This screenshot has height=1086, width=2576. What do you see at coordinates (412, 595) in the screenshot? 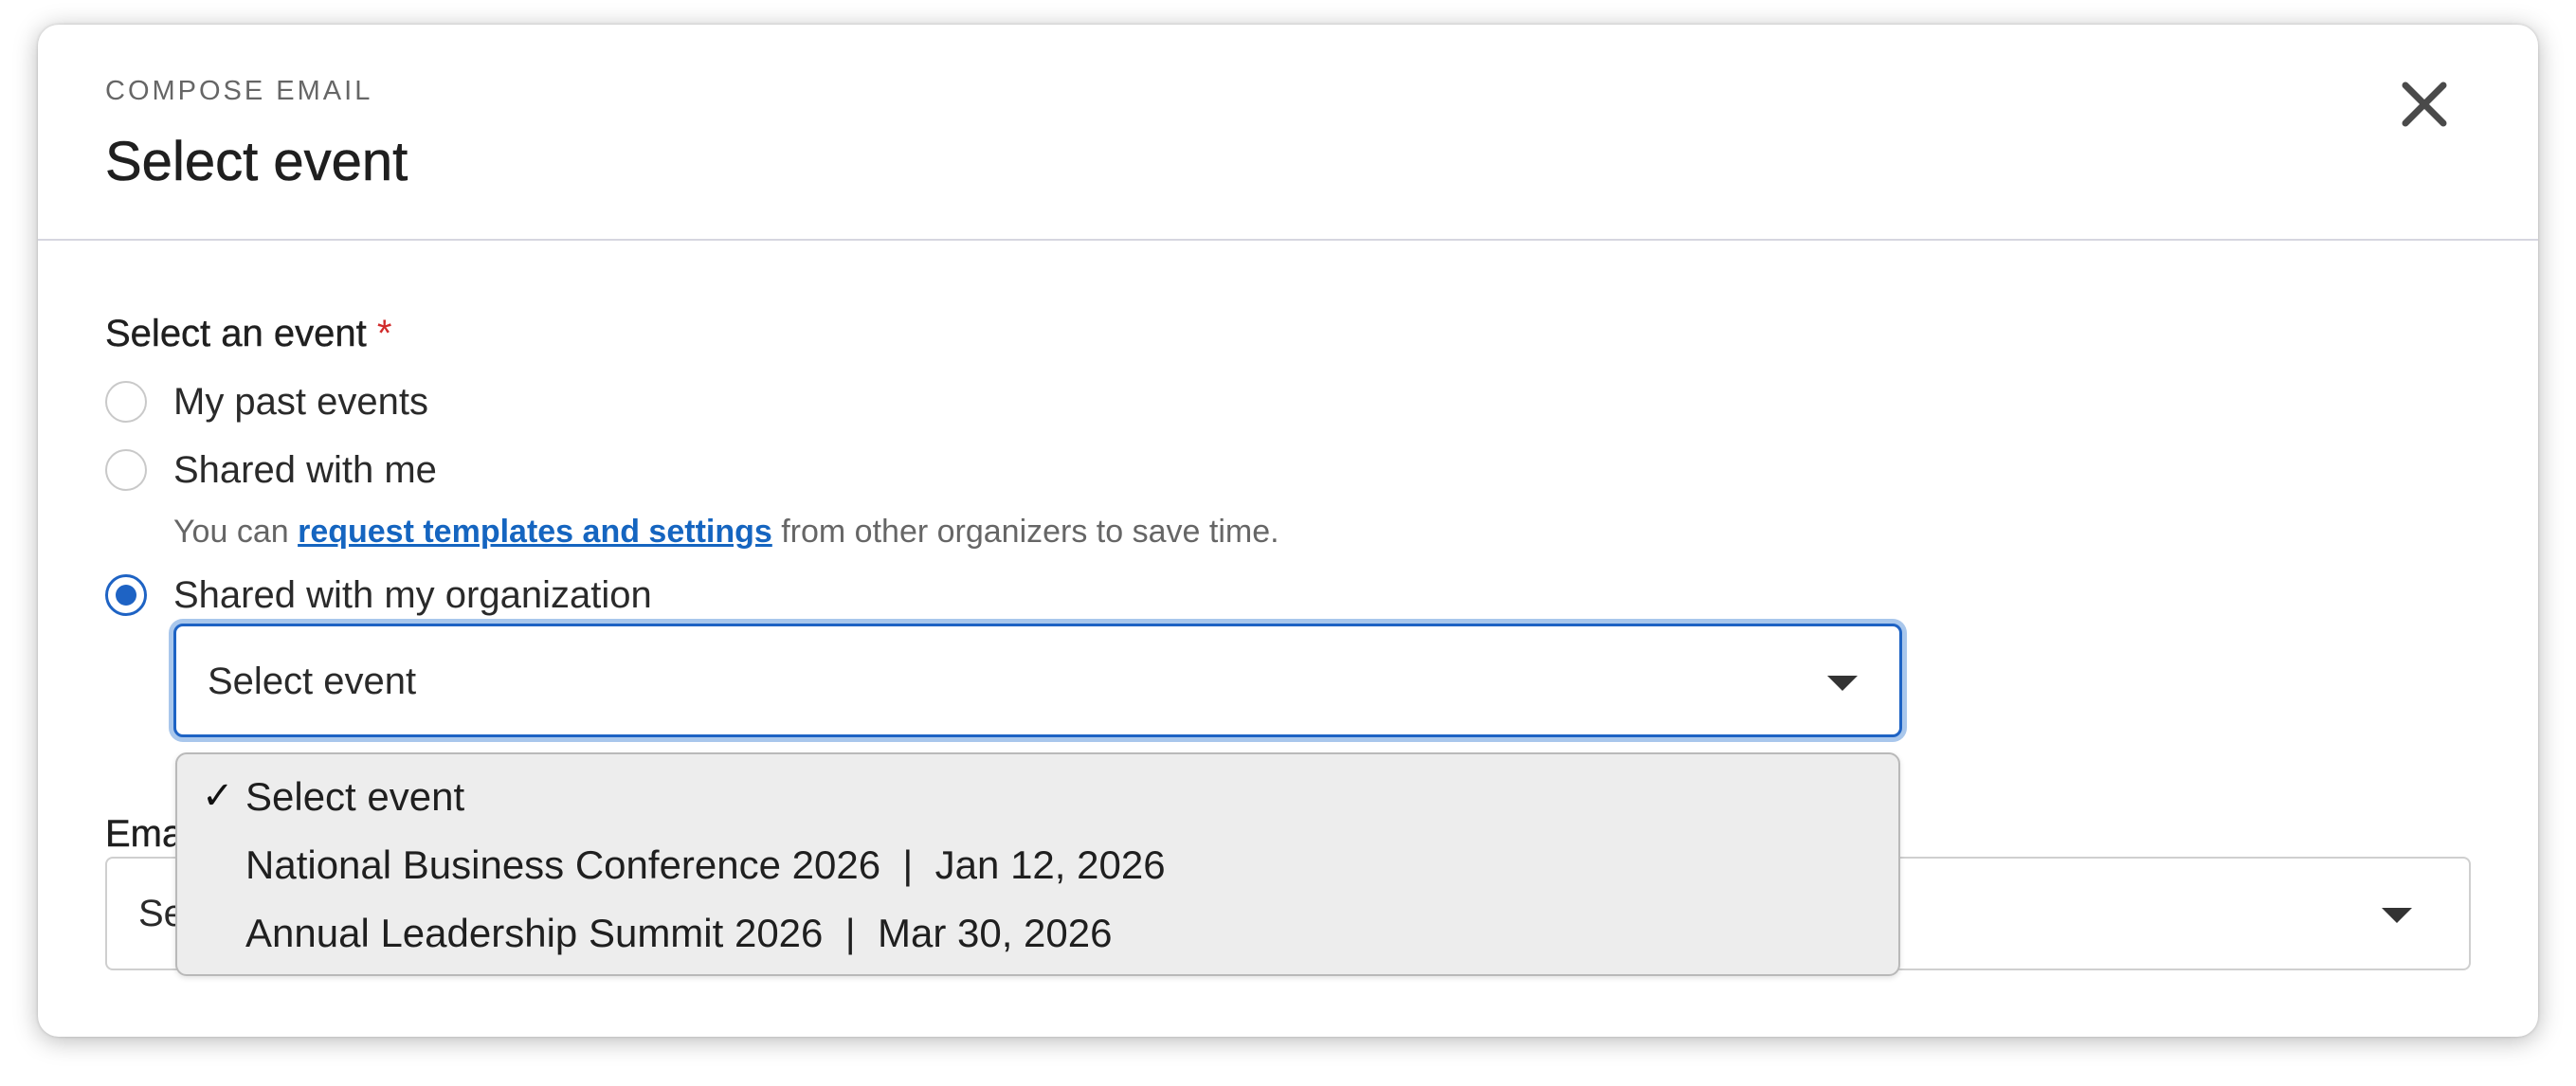
I see `radio-label: Shared with my organization` at bounding box center [412, 595].